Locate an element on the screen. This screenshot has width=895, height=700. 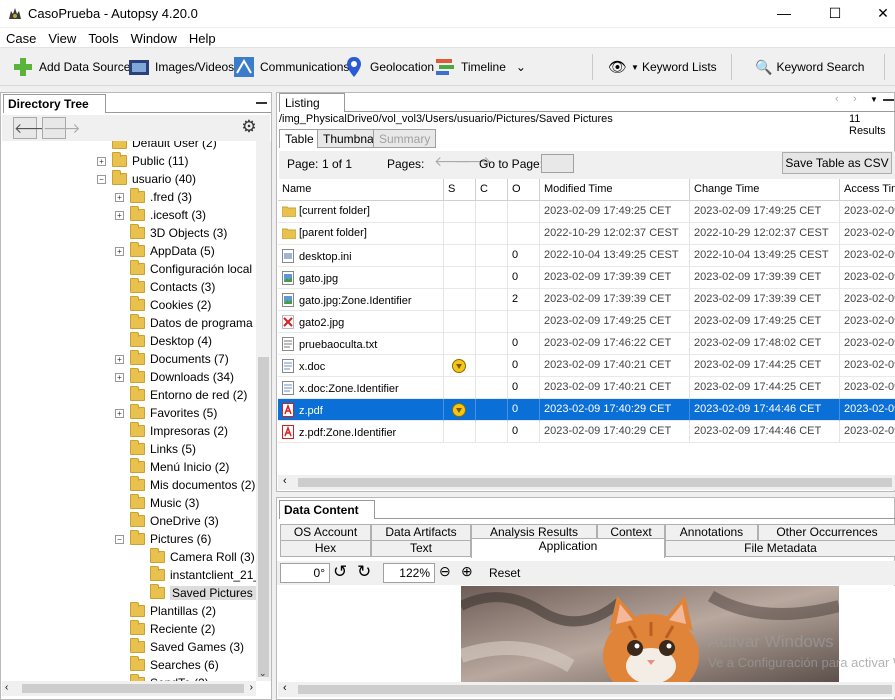
tree-item: + Documents (7) is located at coordinates (172, 359).